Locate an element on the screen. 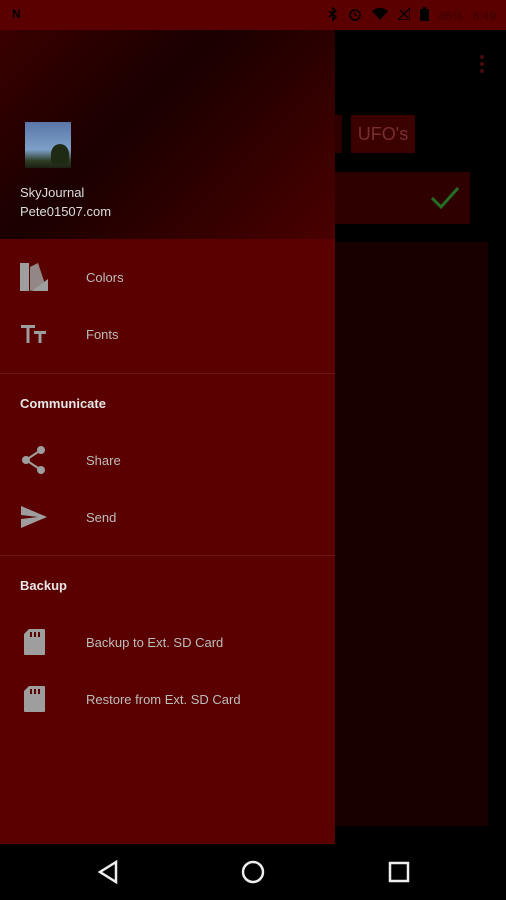 The height and width of the screenshot is (900, 506). status-bar: N 86% 8:49 is located at coordinates (253, 15).